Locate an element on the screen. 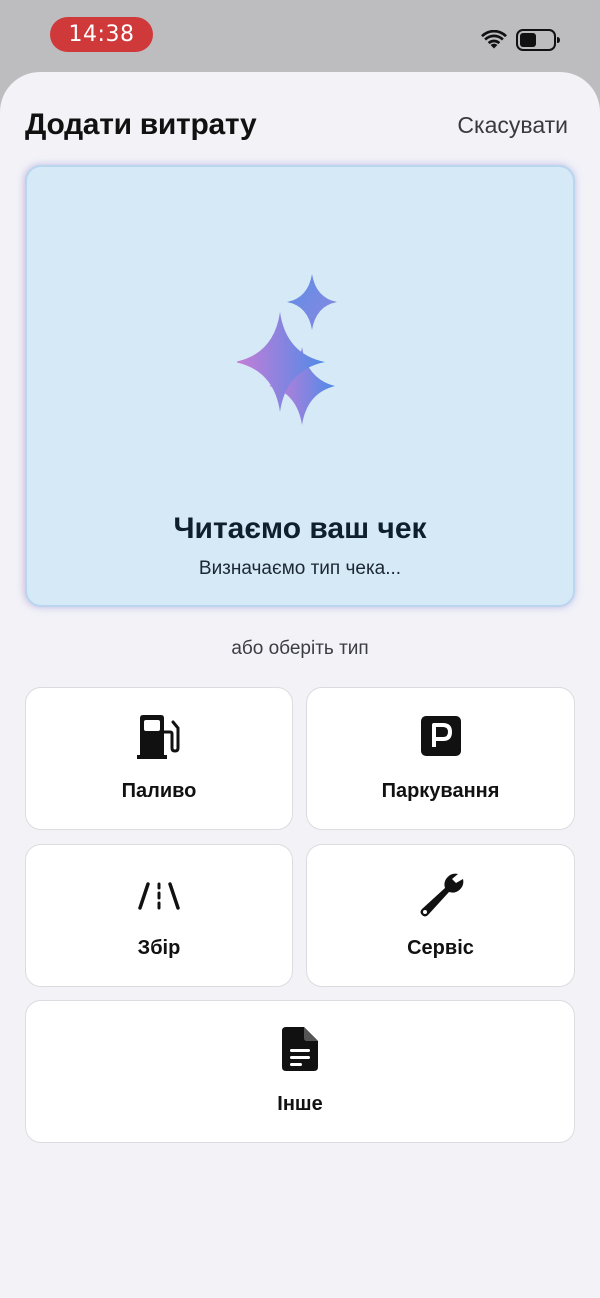 This screenshot has height=1298, width=600. type-label: Збір is located at coordinates (159, 948).